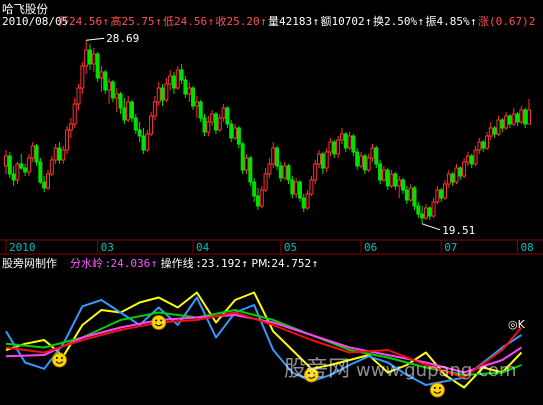  Describe the element at coordinates (273, 21) in the screenshot. I see `quote-label: 量` at that location.